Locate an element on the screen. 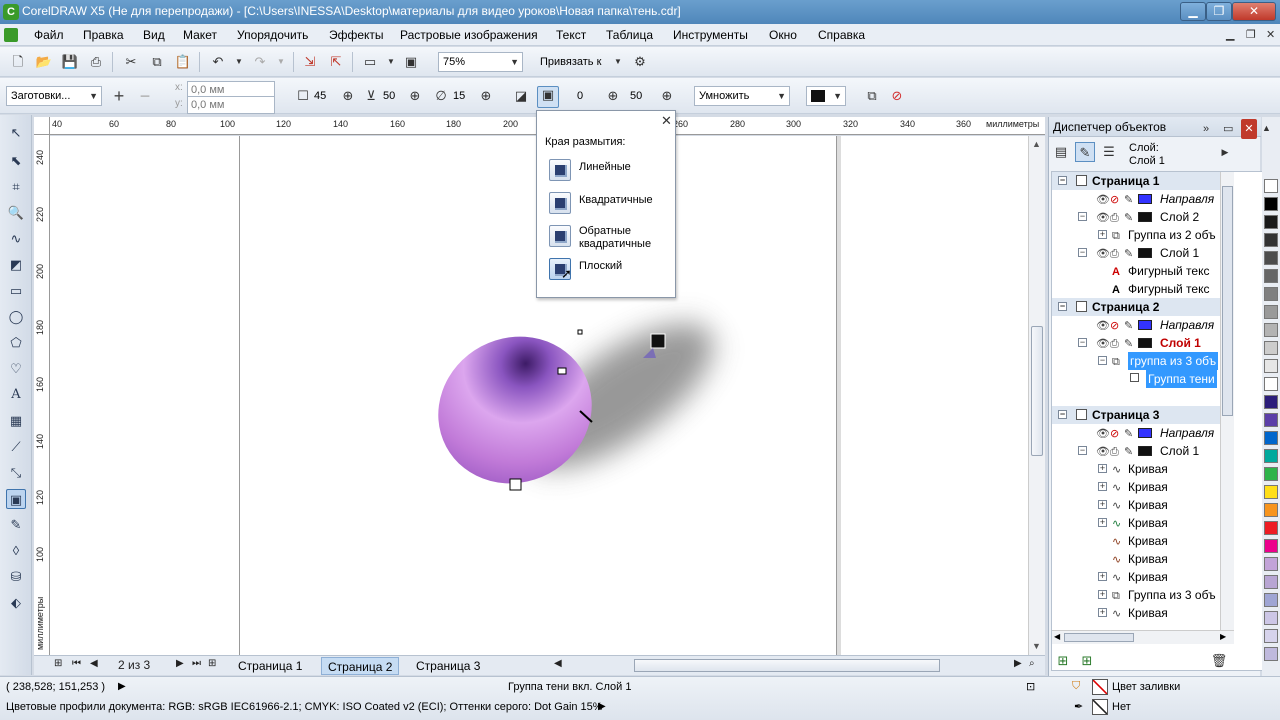 The height and width of the screenshot is (720, 1280). shadow-start-handle is located at coordinates (562, 371).